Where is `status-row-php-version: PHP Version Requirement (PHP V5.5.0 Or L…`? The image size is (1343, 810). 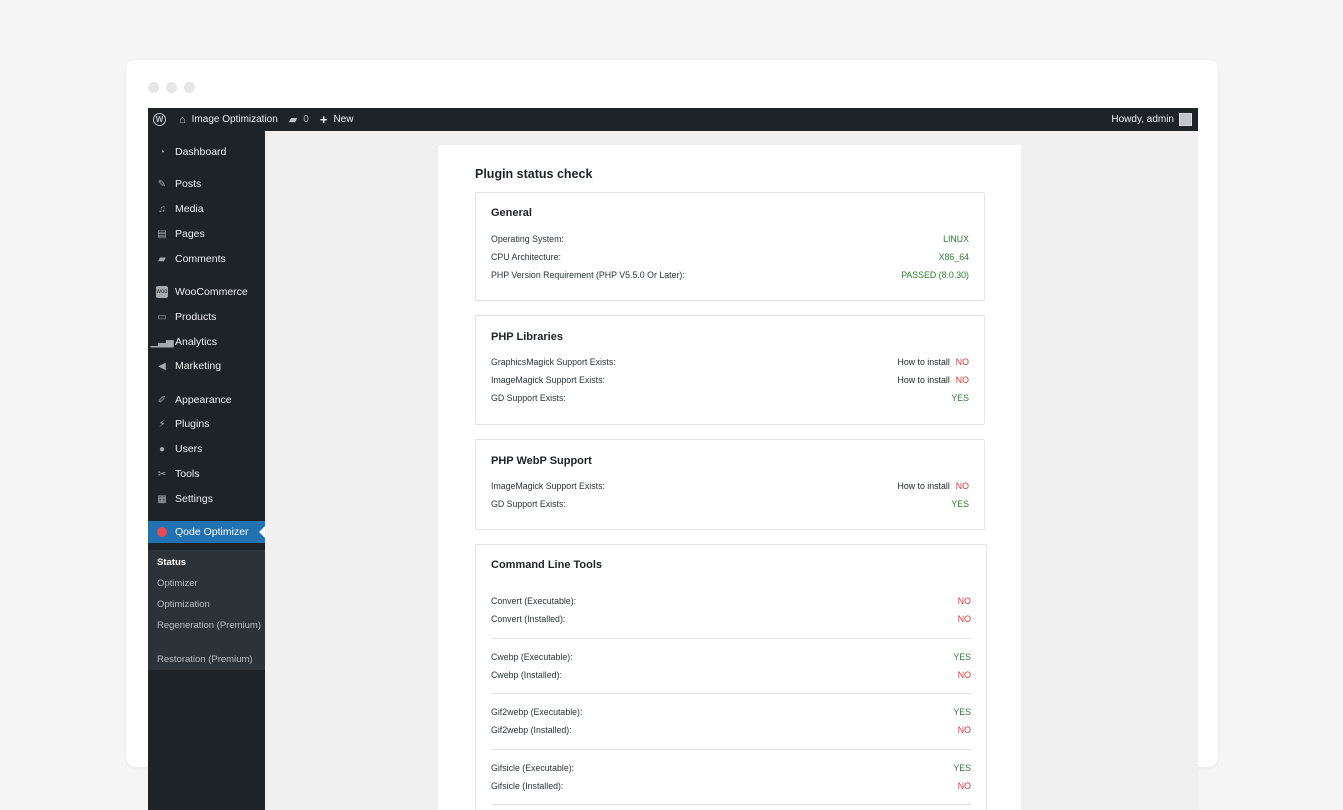 status-row-php-version: PHP Version Requirement (PHP V5.5.0 Or L… is located at coordinates (730, 275).